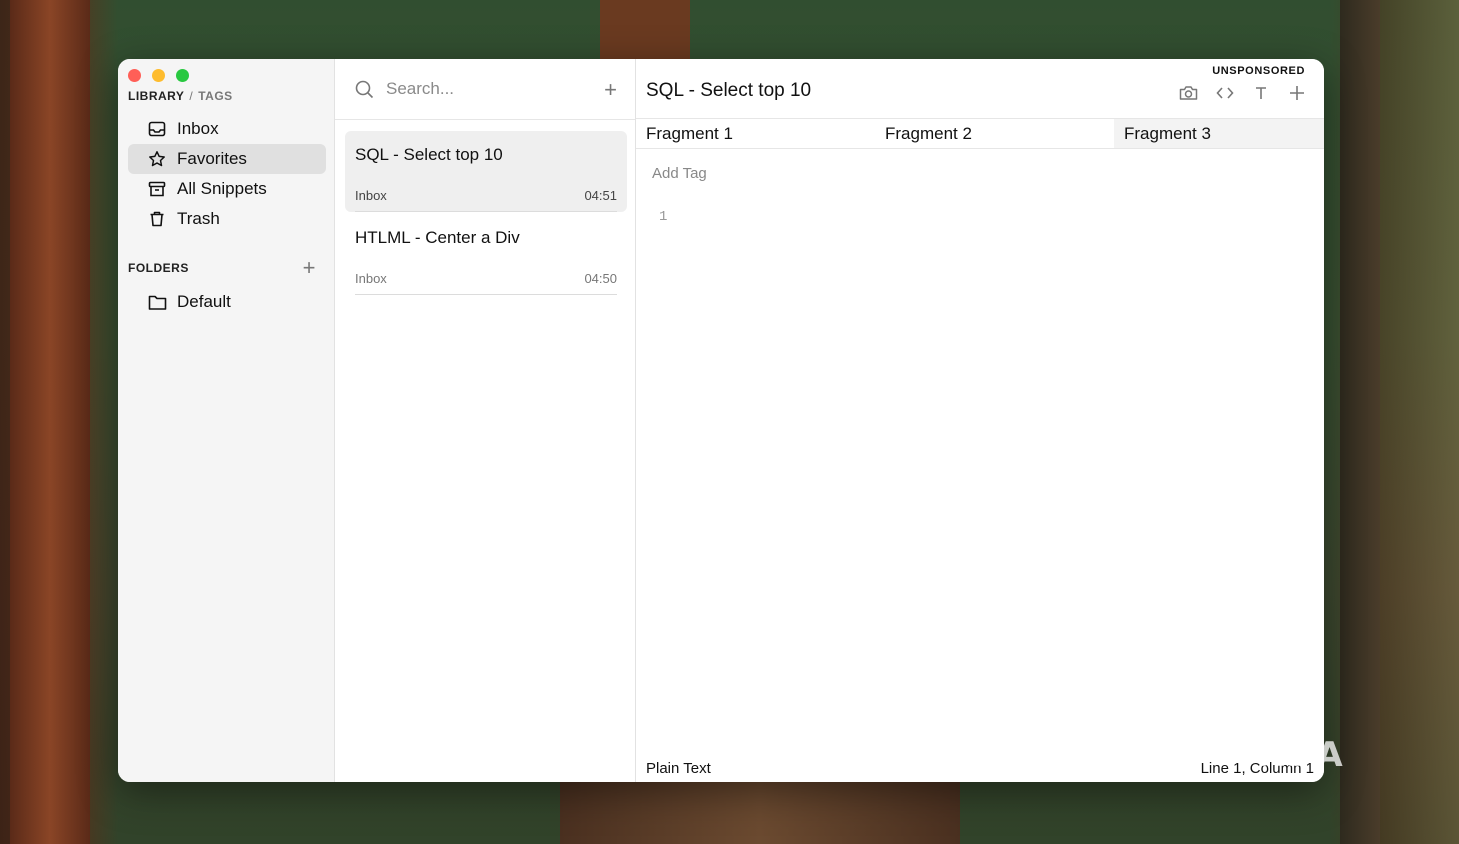 The image size is (1459, 844). Describe the element at coordinates (156, 96) in the screenshot. I see `library-tab: LIBRARY` at that location.